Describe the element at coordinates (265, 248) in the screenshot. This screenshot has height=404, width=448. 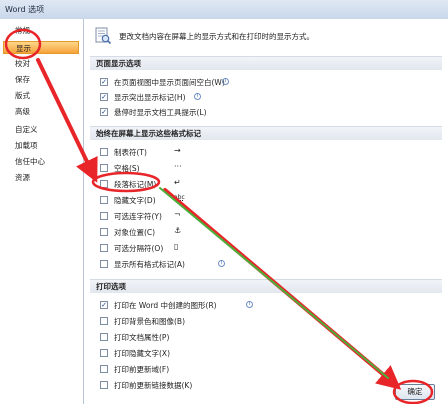
I see `option-optional-breaks: 可选分隔符(O) ▯` at that location.